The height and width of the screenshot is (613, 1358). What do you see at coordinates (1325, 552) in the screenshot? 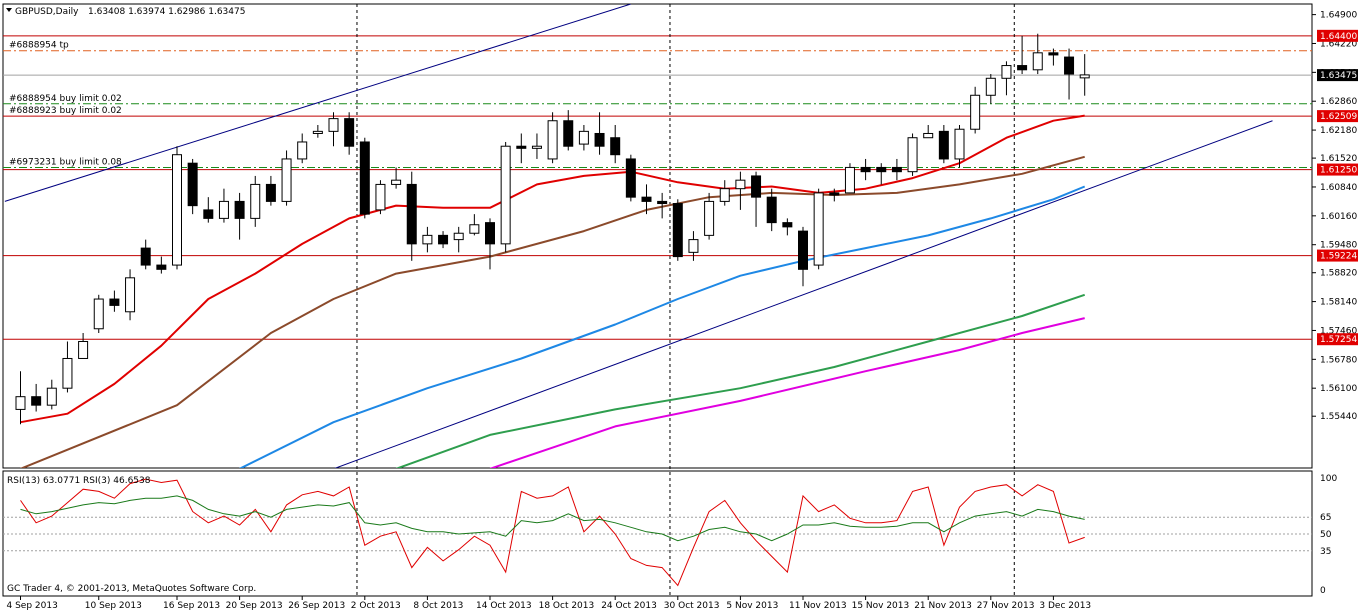
I see `rsi-tick-label: 35` at bounding box center [1325, 552].